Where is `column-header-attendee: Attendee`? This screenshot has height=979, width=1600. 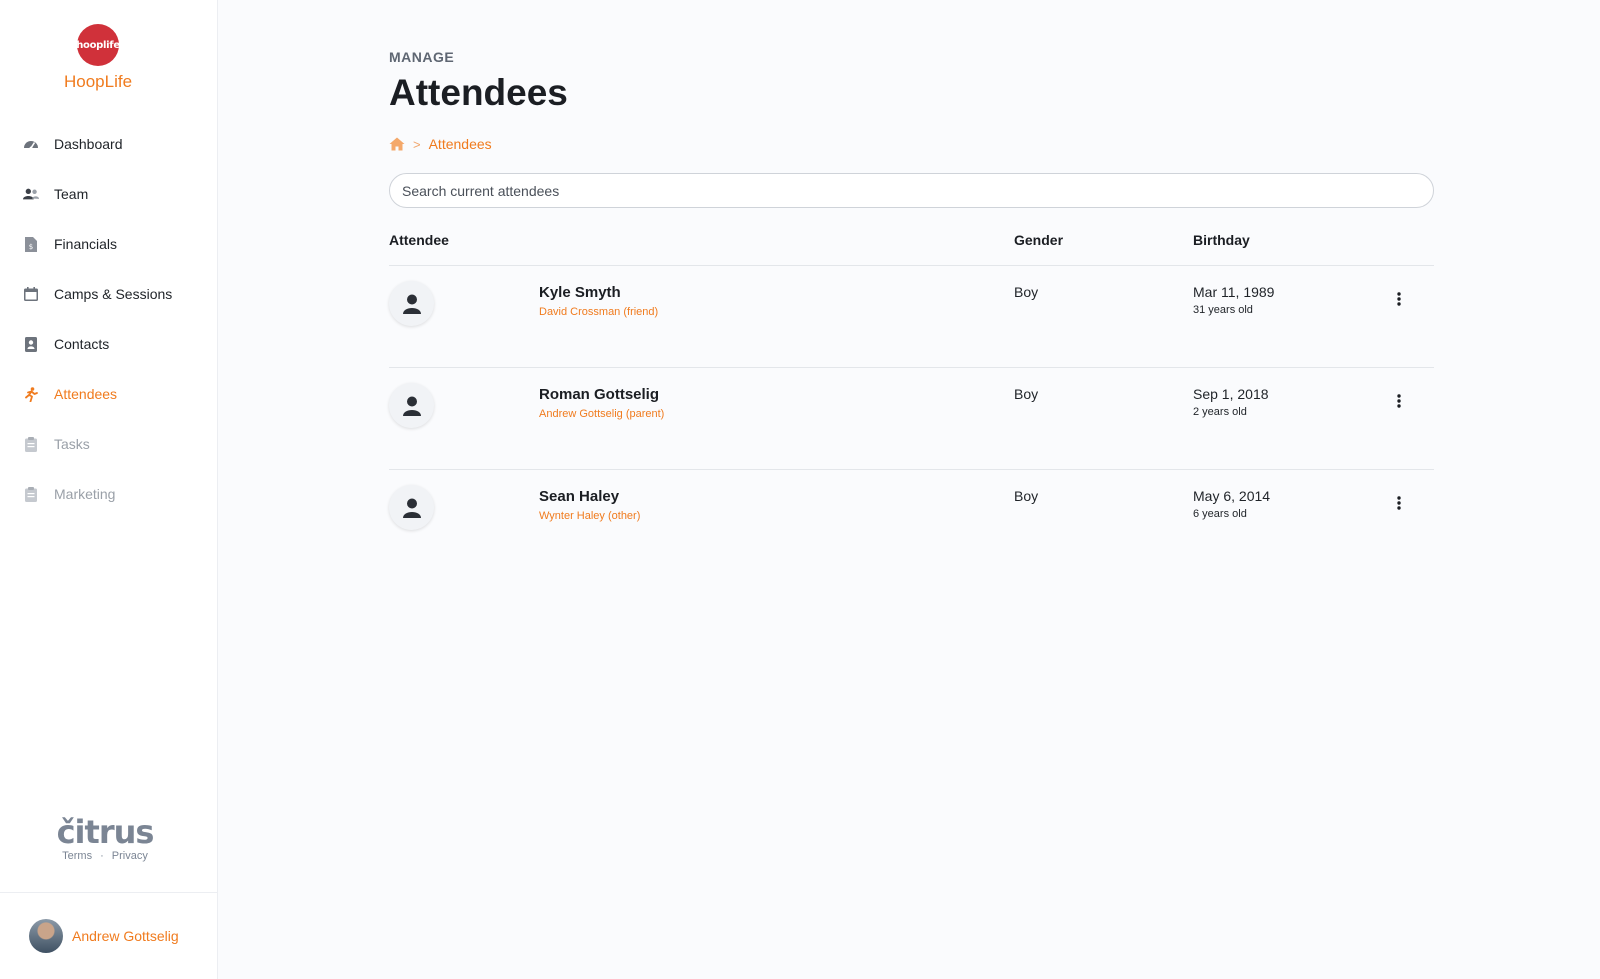 column-header-attendee: Attendee is located at coordinates (419, 240).